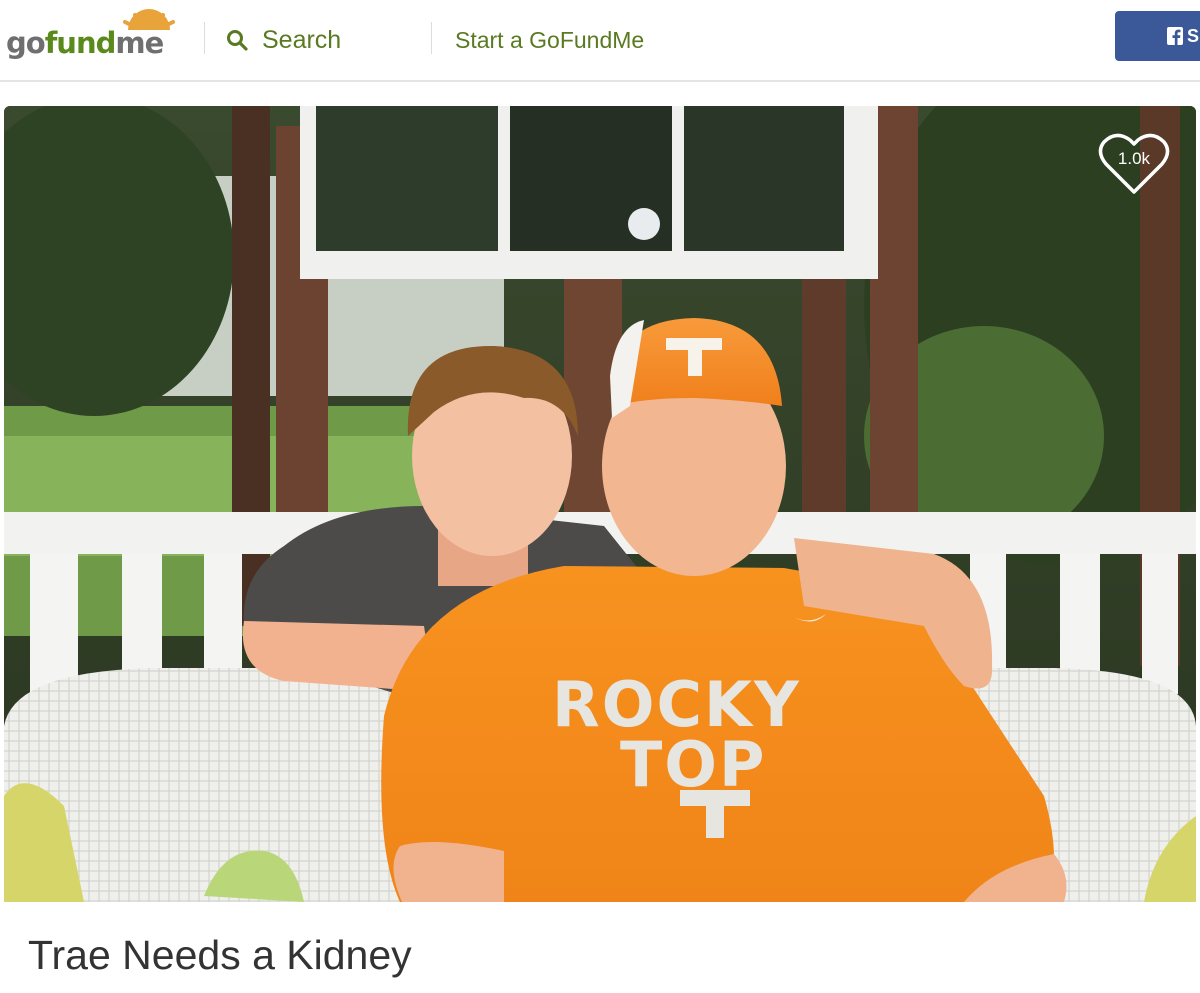  What do you see at coordinates (85, 43) in the screenshot?
I see `logo-wordmark: gofundme` at bounding box center [85, 43].